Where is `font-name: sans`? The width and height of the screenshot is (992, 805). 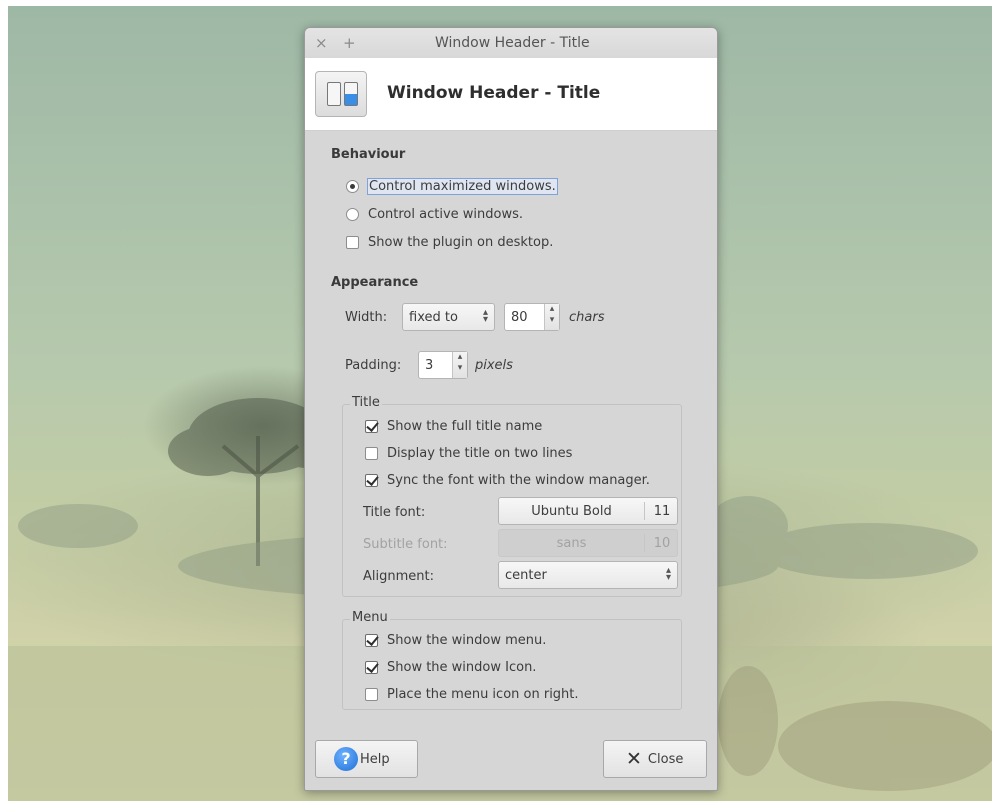 font-name: sans is located at coordinates (571, 543).